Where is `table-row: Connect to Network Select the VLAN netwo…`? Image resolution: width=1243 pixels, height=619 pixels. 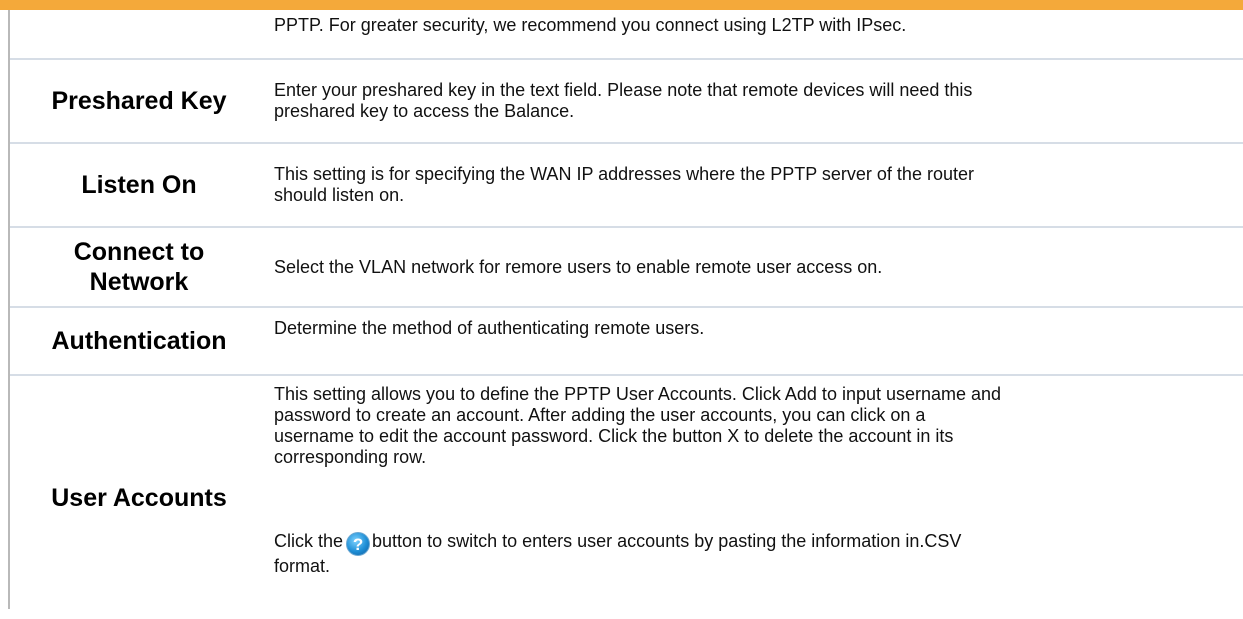
table-row: Connect to Network Select the VLAN netwo… is located at coordinates (626, 267).